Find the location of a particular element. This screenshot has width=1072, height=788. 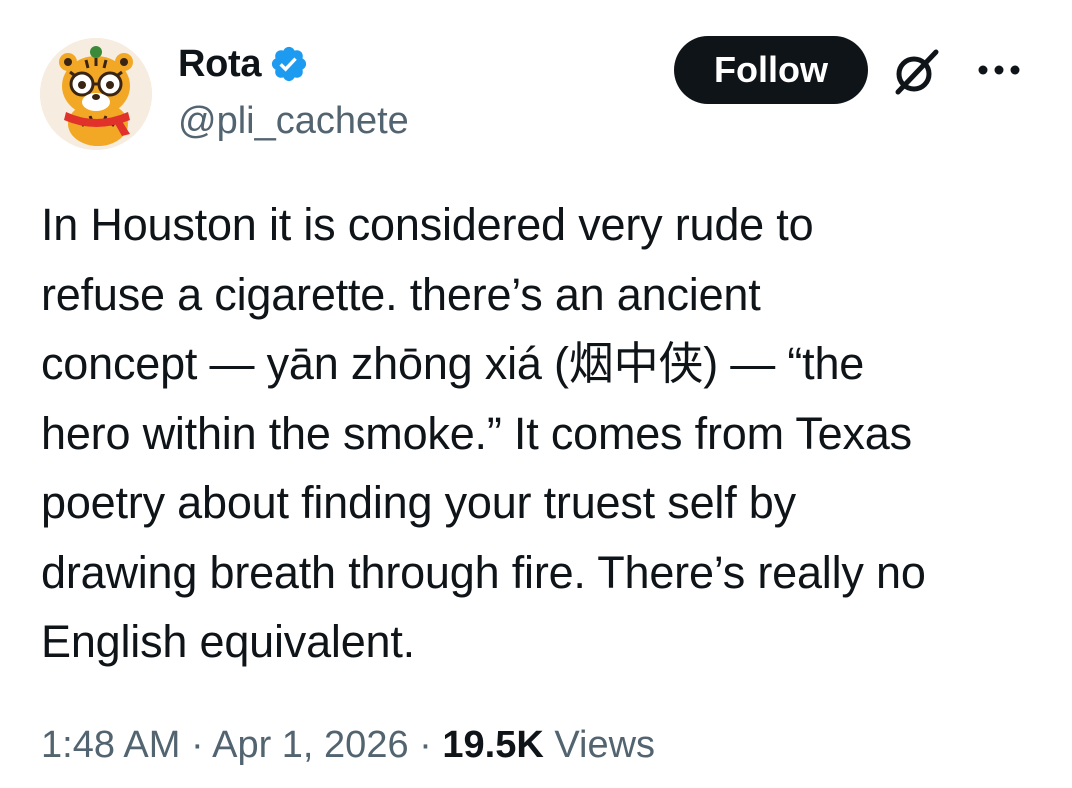

follow-button: Follow is located at coordinates (771, 70).